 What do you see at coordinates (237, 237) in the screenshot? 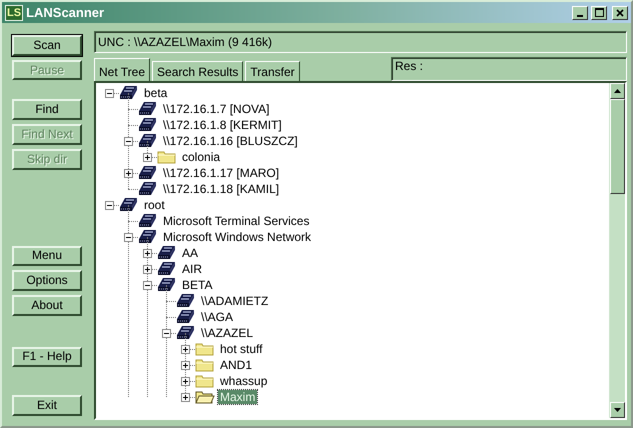
I see `tree-item: Microsoft Windows Network` at bounding box center [237, 237].